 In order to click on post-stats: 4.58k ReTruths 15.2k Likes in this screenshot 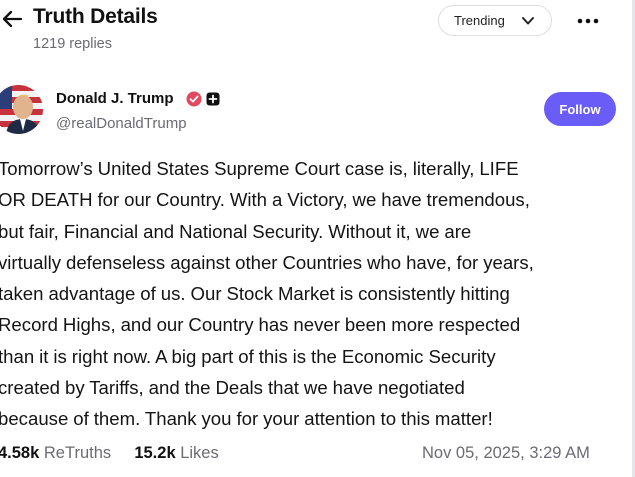, I will do `click(109, 453)`.